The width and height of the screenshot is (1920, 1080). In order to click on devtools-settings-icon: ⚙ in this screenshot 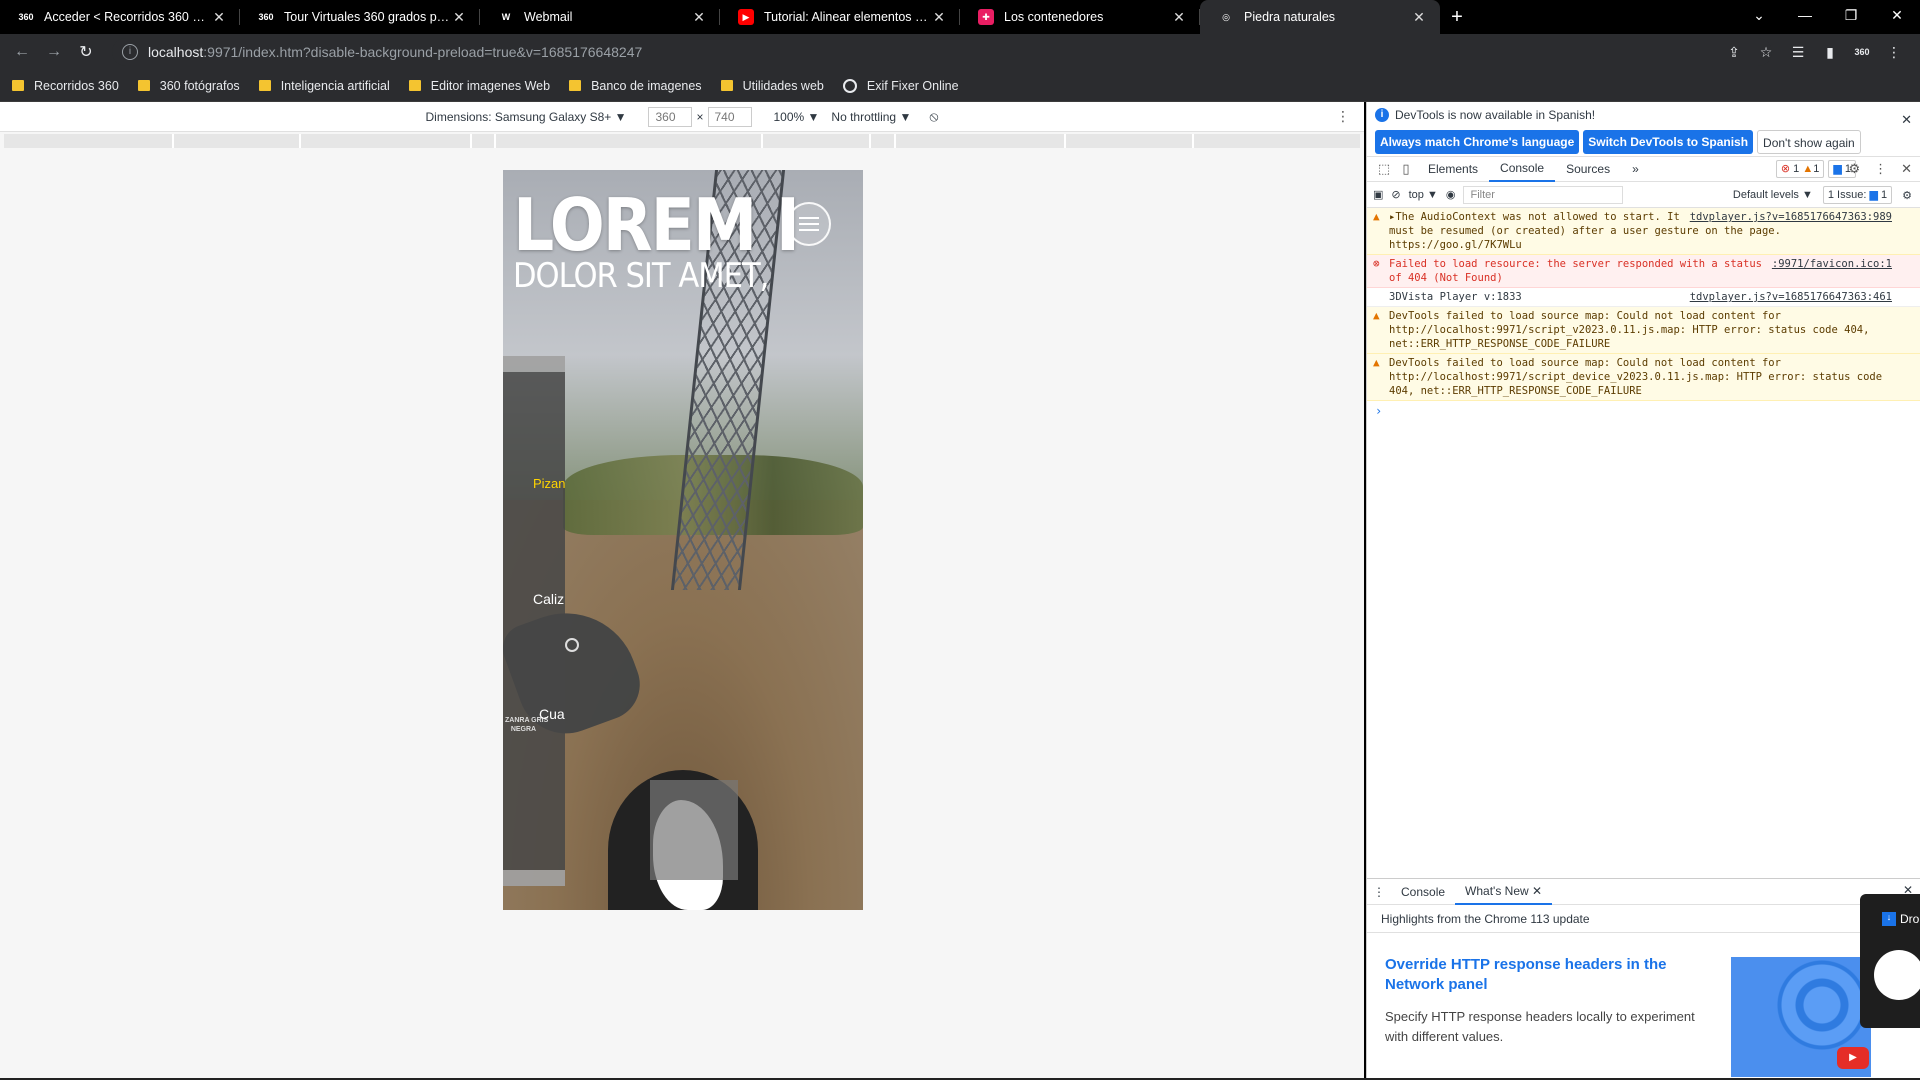, I will do `click(1854, 169)`.